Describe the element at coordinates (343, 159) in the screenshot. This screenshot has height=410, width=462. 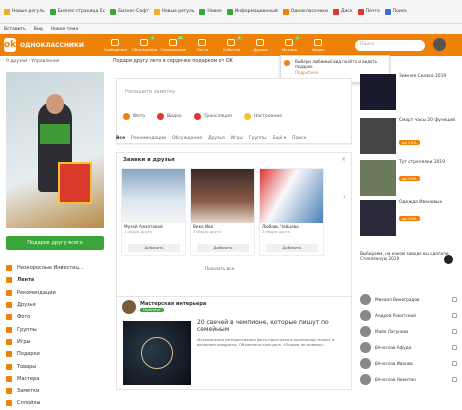
I see `close-icon: ×` at that location.